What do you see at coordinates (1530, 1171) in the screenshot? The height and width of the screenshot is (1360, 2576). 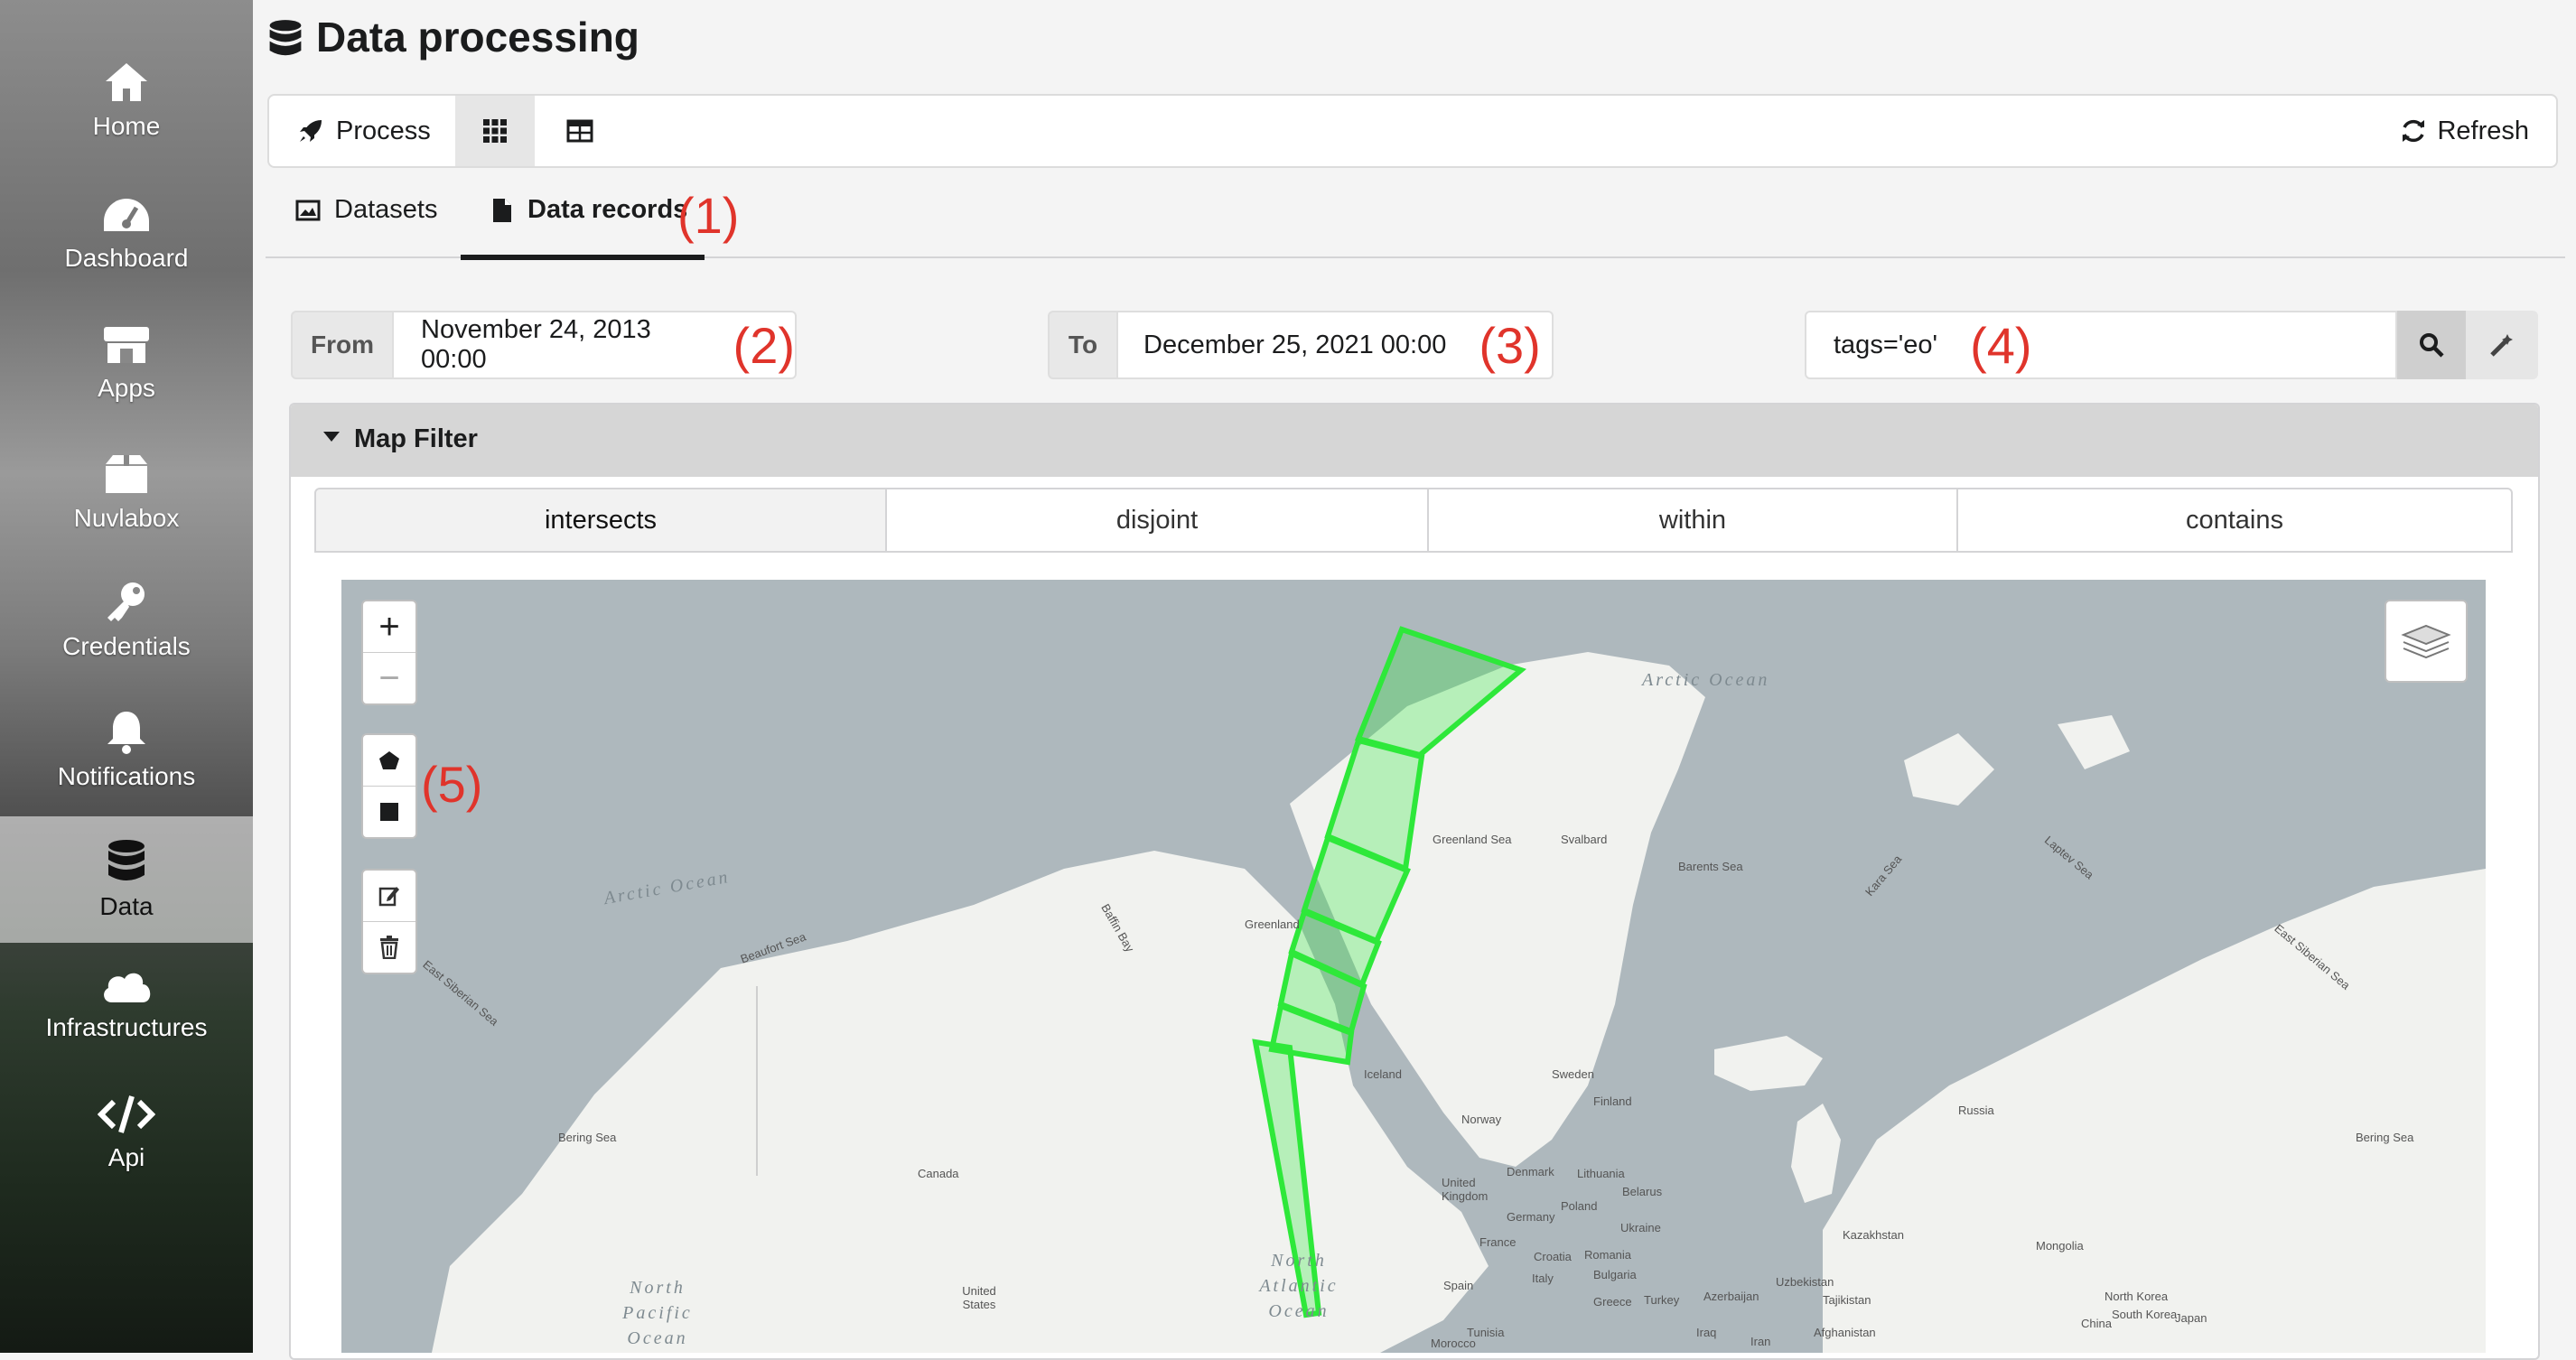 I see `place-label: Denmark` at bounding box center [1530, 1171].